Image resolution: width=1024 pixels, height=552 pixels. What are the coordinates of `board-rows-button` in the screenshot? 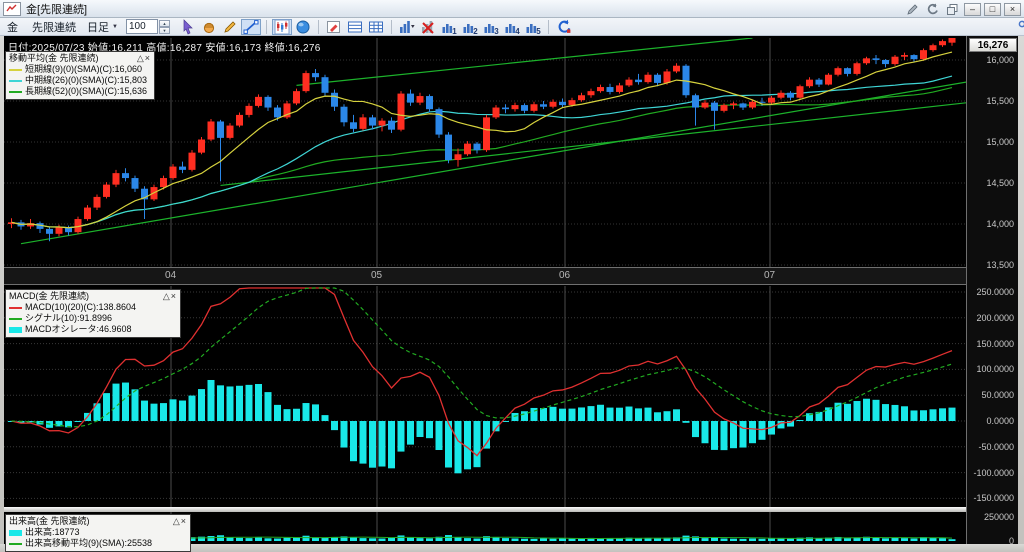 It's located at (355, 27).